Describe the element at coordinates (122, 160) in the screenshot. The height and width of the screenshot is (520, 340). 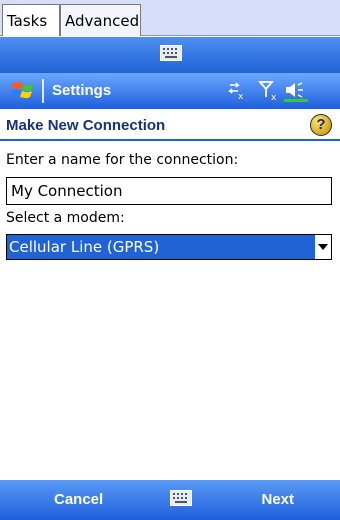
I see `connection-name-label: Enter a name for the connection:` at that location.